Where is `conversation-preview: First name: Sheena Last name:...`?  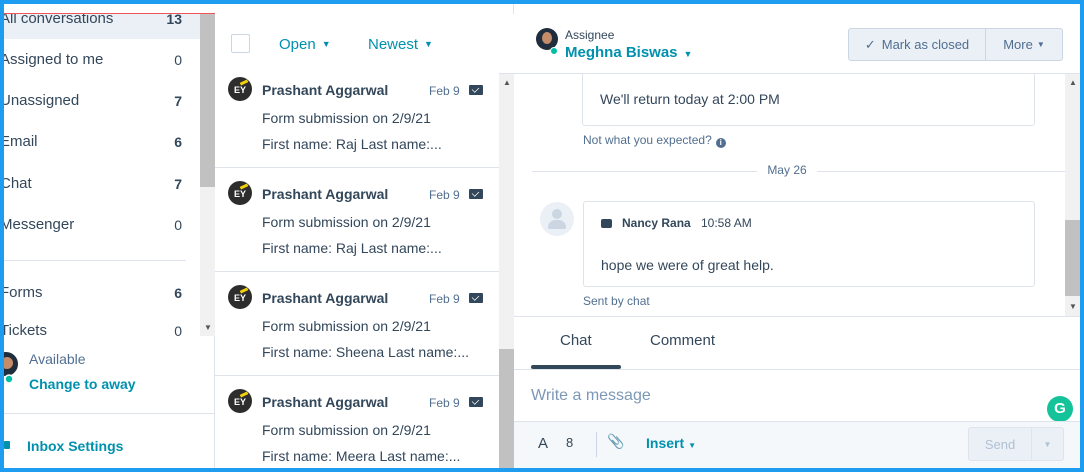
conversation-preview: First name: Sheena Last name:... is located at coordinates (365, 352).